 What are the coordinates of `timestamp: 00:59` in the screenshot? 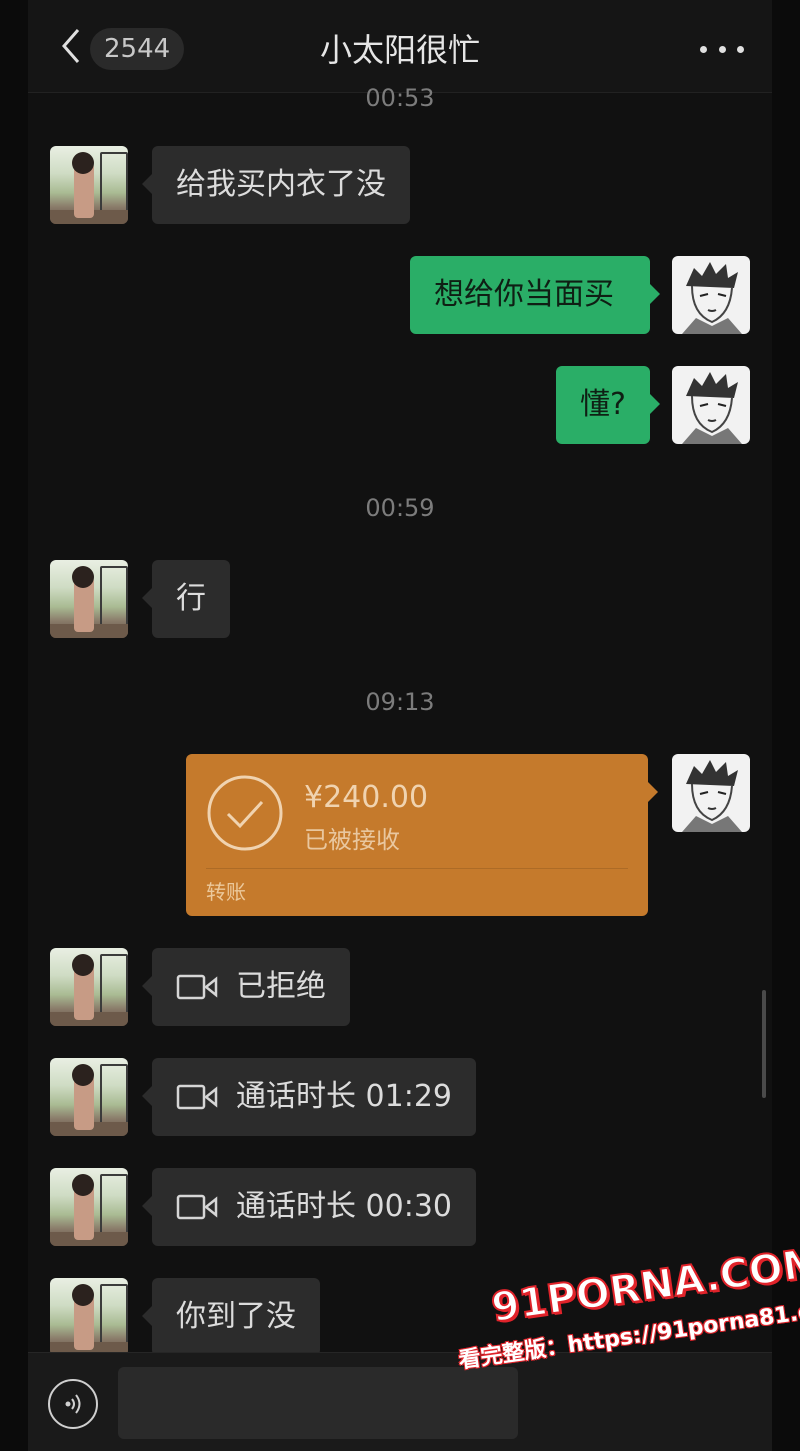 It's located at (400, 508).